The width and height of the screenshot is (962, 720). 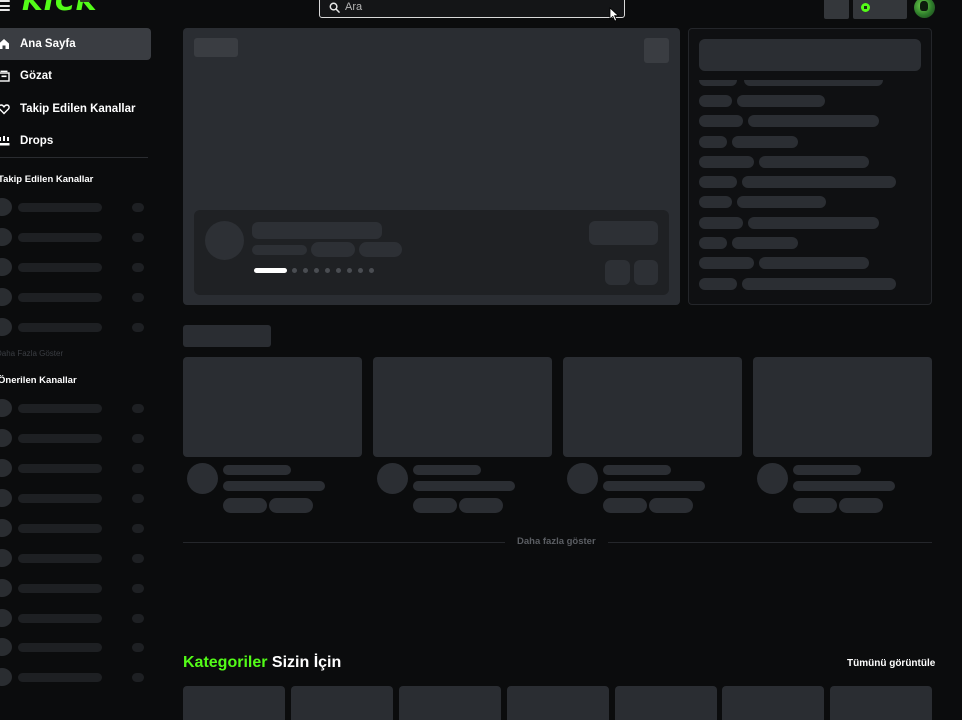 I want to click on notifications-button, so click(x=836, y=9).